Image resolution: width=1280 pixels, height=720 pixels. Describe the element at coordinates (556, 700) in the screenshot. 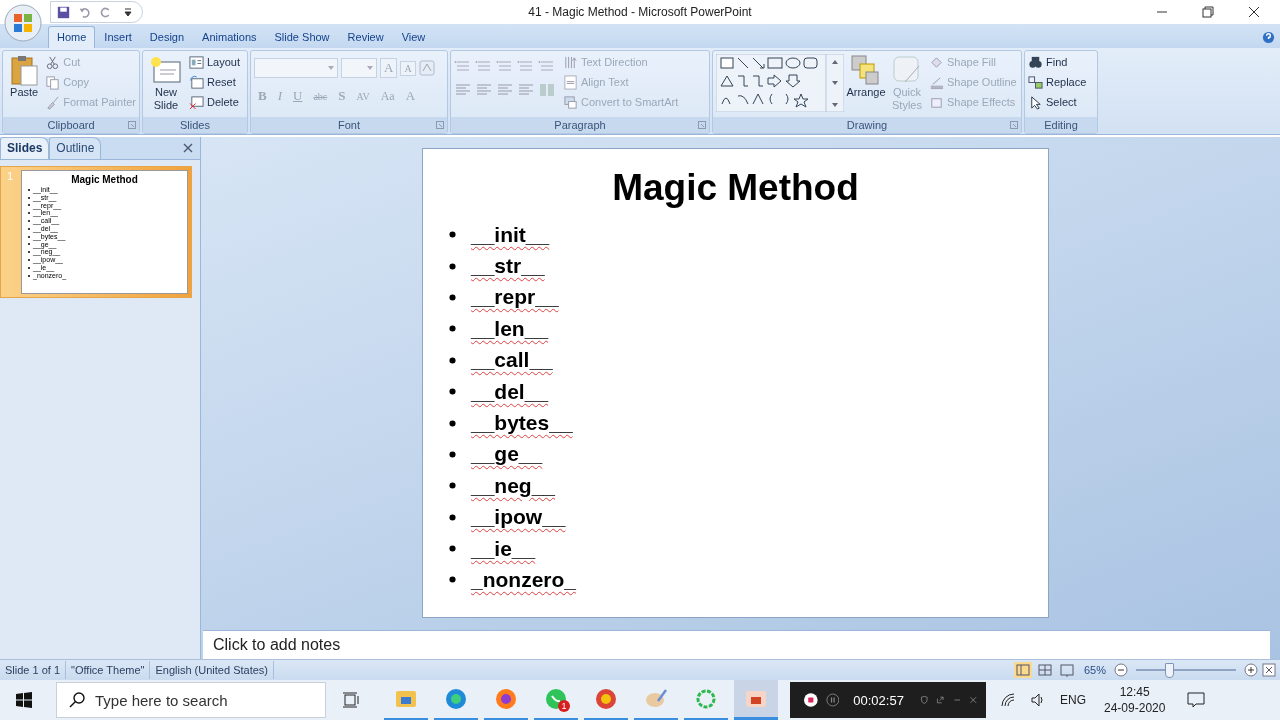

I see `taskbar-app: 1` at that location.